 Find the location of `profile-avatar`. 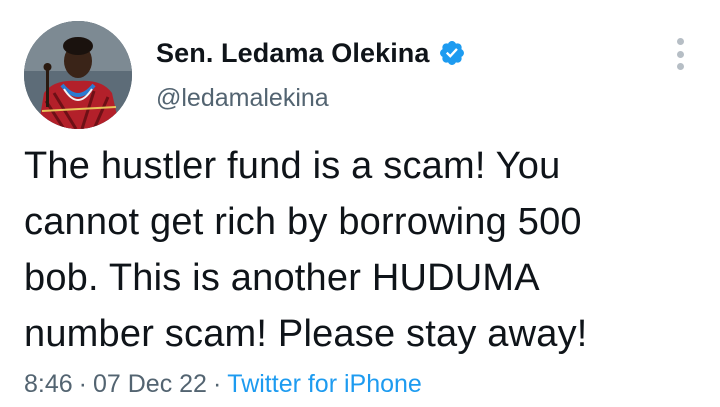

profile-avatar is located at coordinates (78, 75).